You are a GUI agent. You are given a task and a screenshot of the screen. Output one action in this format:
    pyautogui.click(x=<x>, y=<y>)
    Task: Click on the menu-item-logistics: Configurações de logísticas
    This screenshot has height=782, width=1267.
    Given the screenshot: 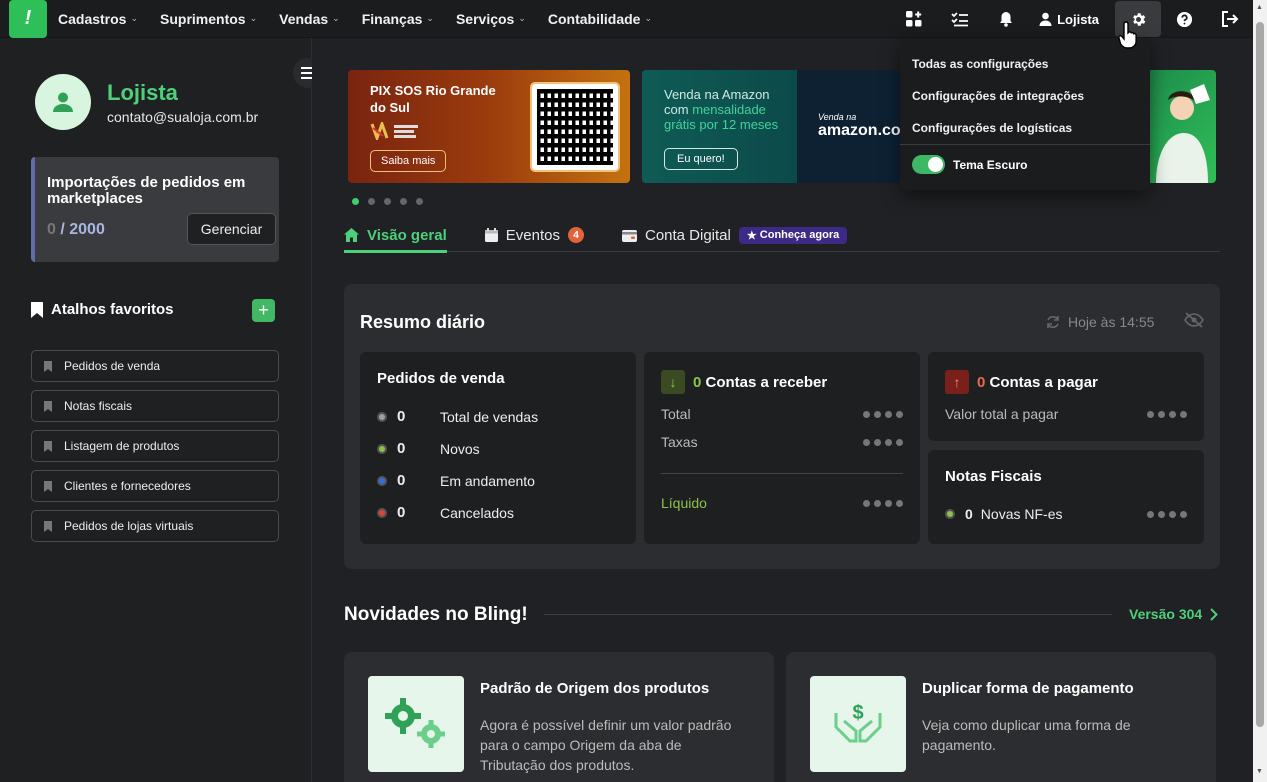 What is the action you would take?
    pyautogui.click(x=992, y=128)
    